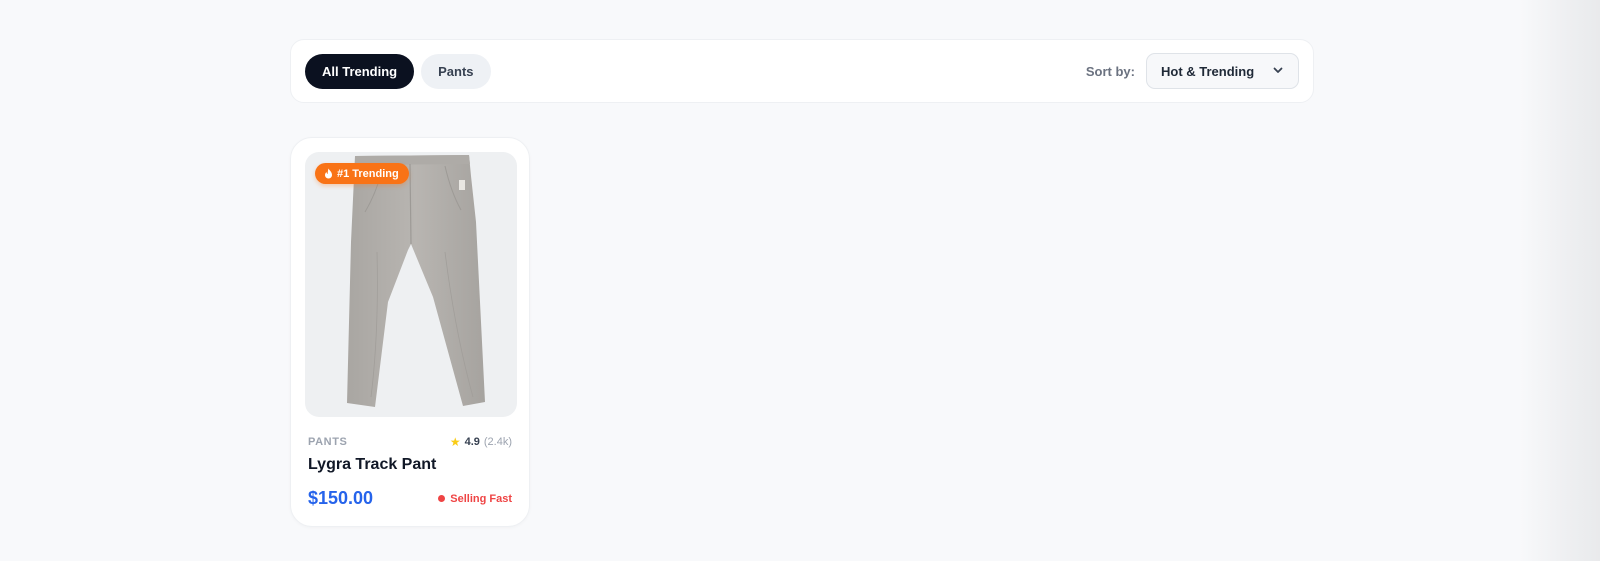 The height and width of the screenshot is (561, 1600). What do you see at coordinates (1560, 280) in the screenshot?
I see `page-edge-shadow` at bounding box center [1560, 280].